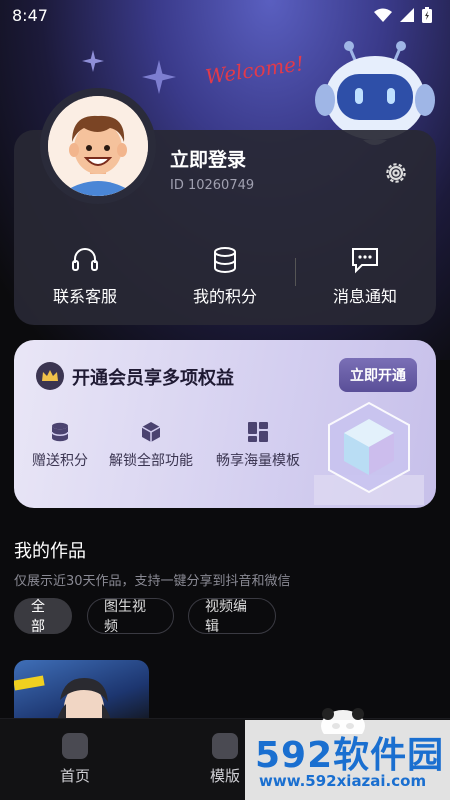 Image resolution: width=450 pixels, height=800 pixels. Describe the element at coordinates (212, 185) in the screenshot. I see `user-id: ID 10260749` at that location.